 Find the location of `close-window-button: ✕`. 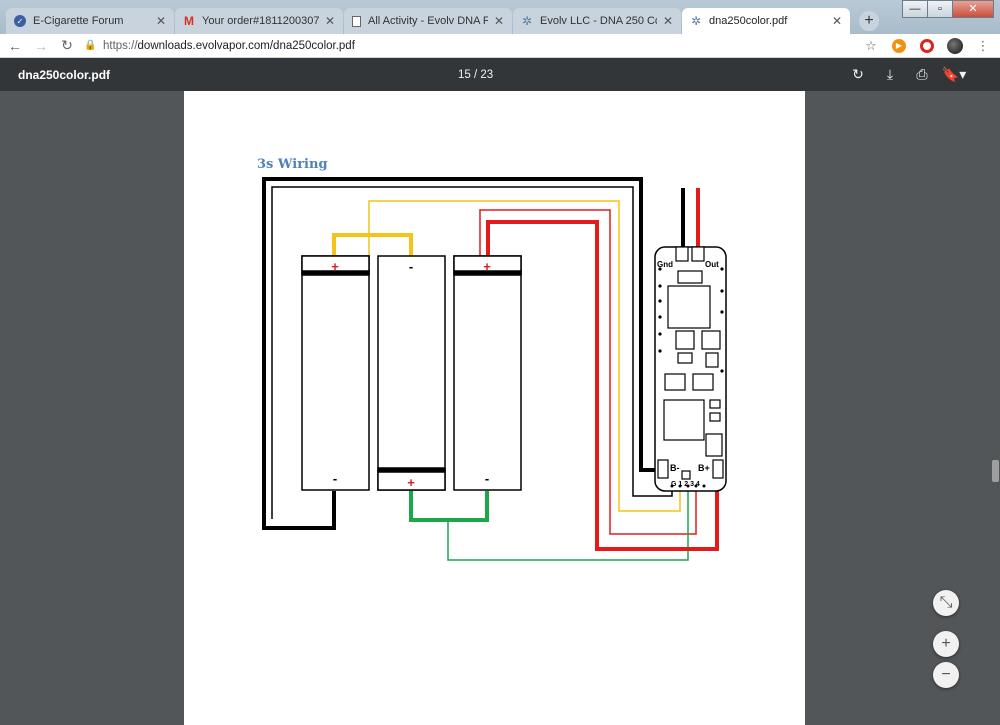

close-window-button: ✕ is located at coordinates (973, 9).